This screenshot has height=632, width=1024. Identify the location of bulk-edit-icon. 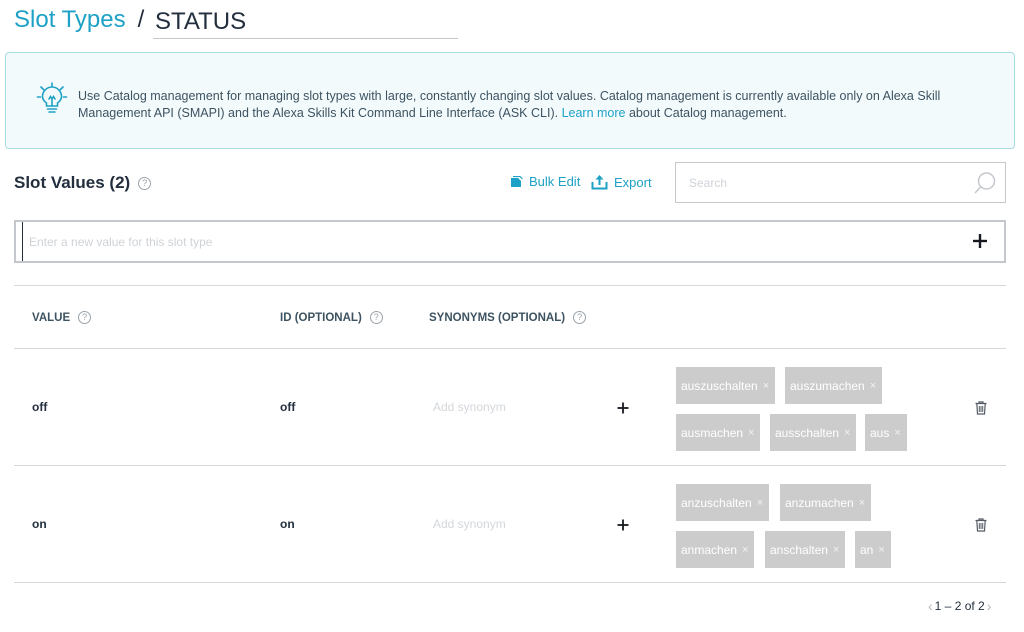
(517, 181).